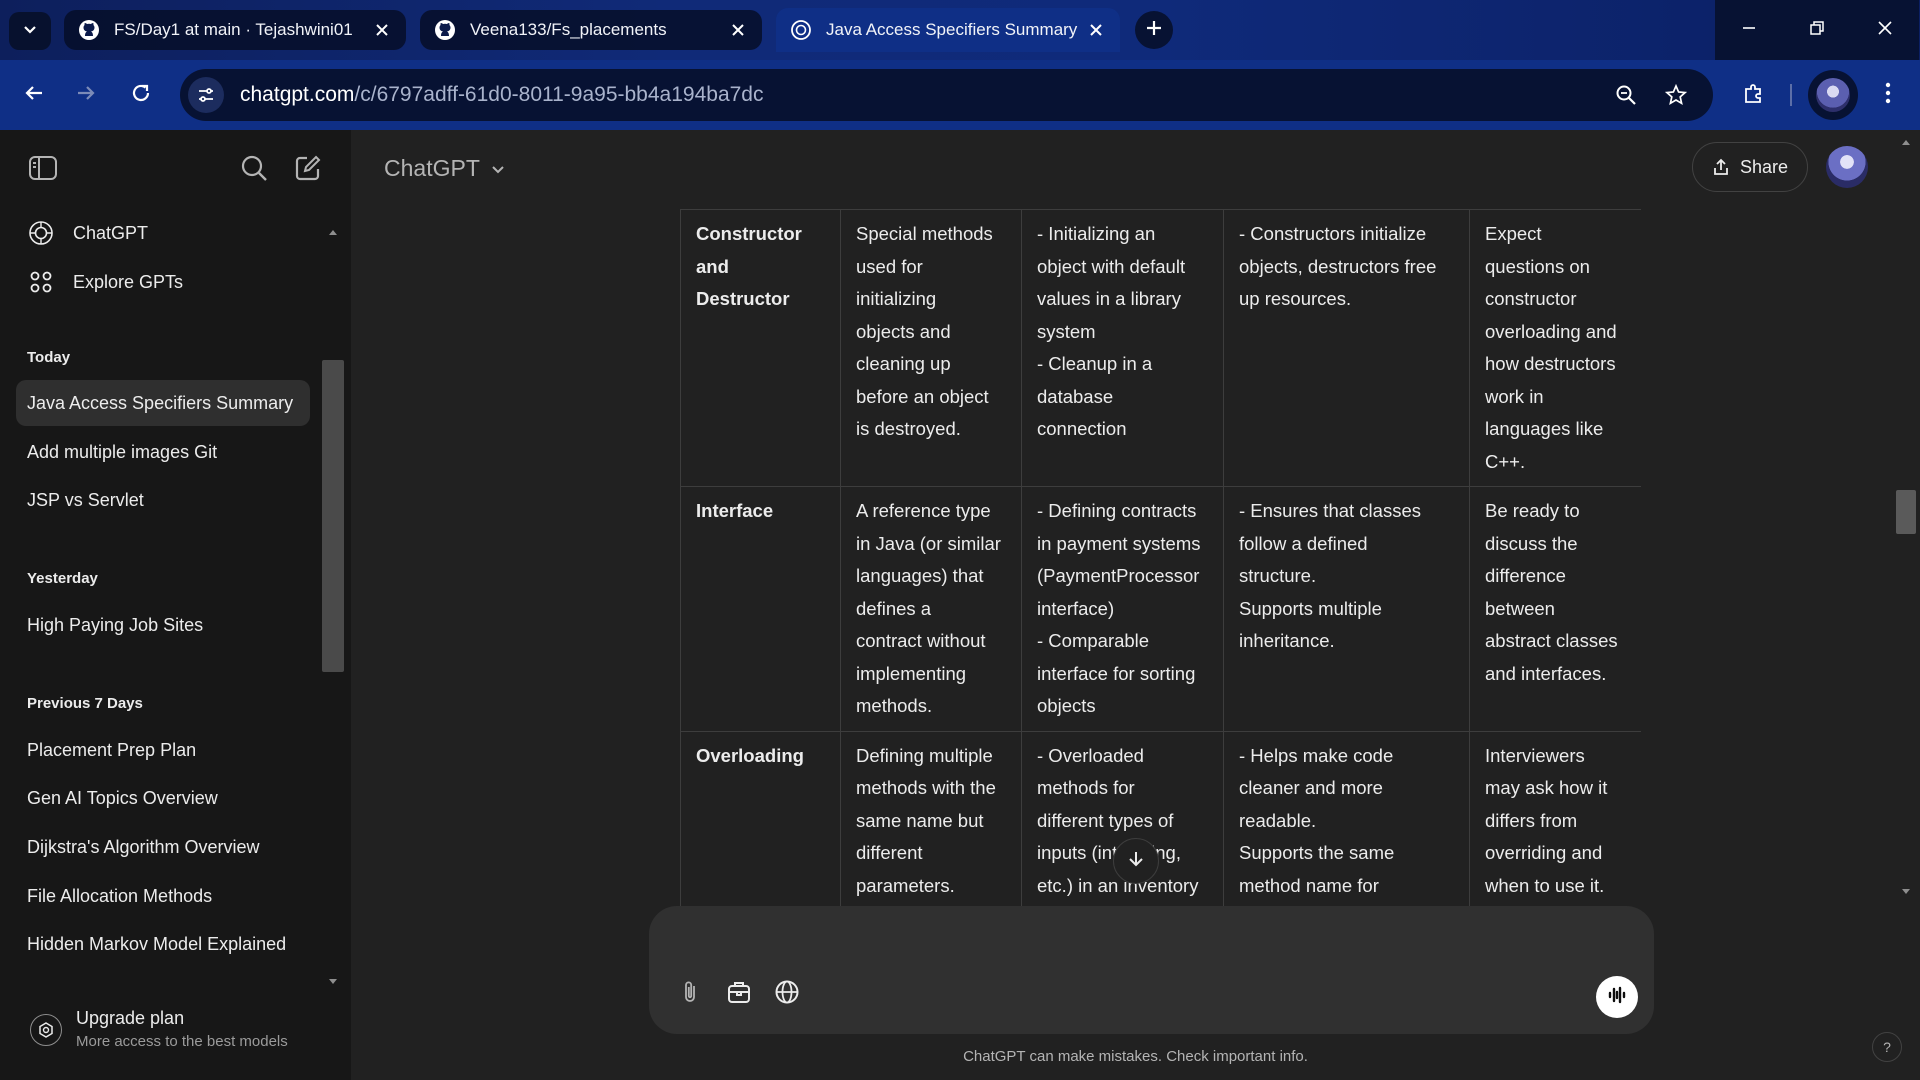  What do you see at coordinates (1906, 512) in the screenshot?
I see `main-scroll-thumb` at bounding box center [1906, 512].